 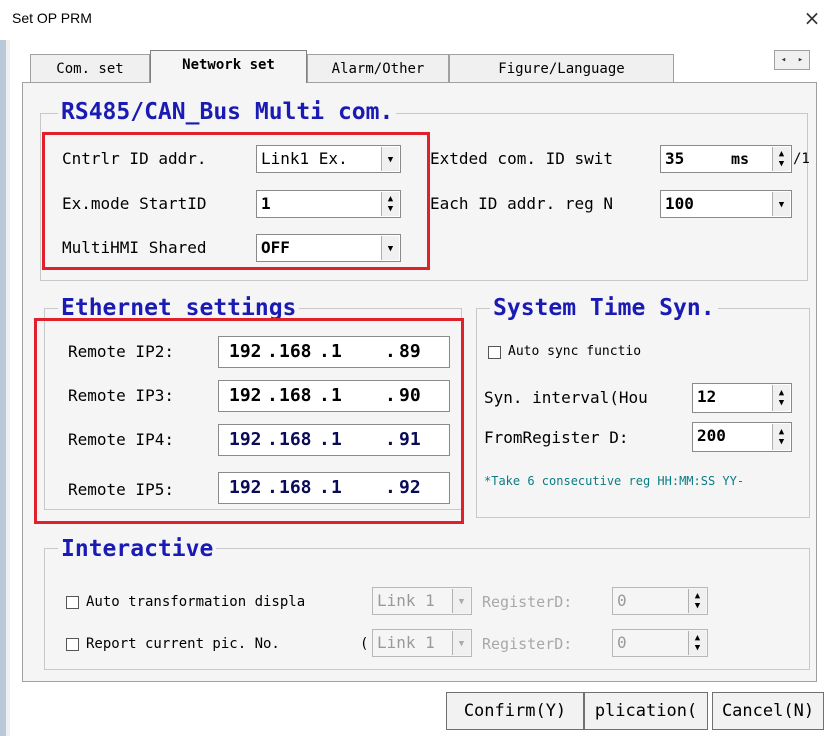 I want to click on tab-scroll-right-icon: ▸, so click(x=800, y=60).